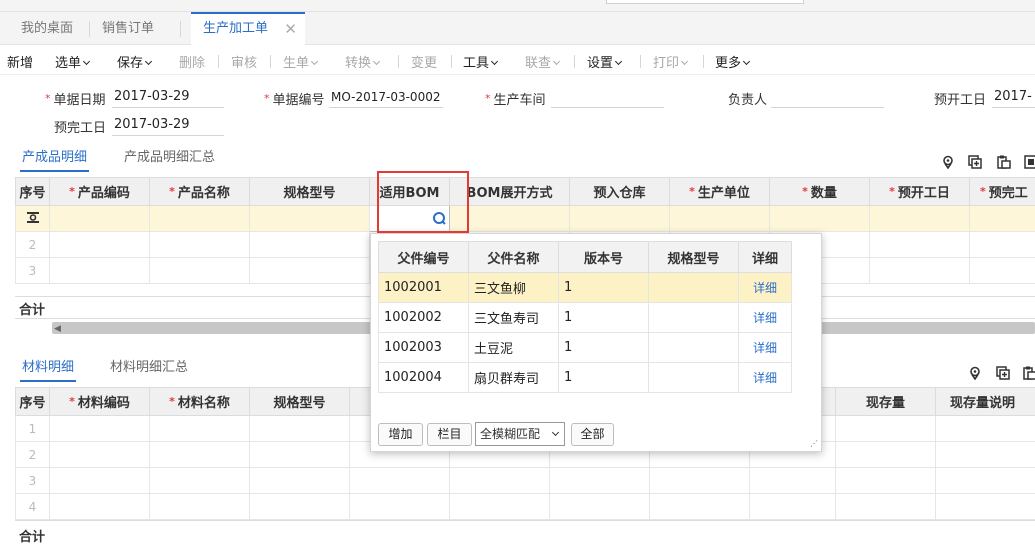 Image resolution: width=1035 pixels, height=549 pixels. Describe the element at coordinates (20, 61) in the screenshot. I see `toolbar-new-button: 新增` at that location.